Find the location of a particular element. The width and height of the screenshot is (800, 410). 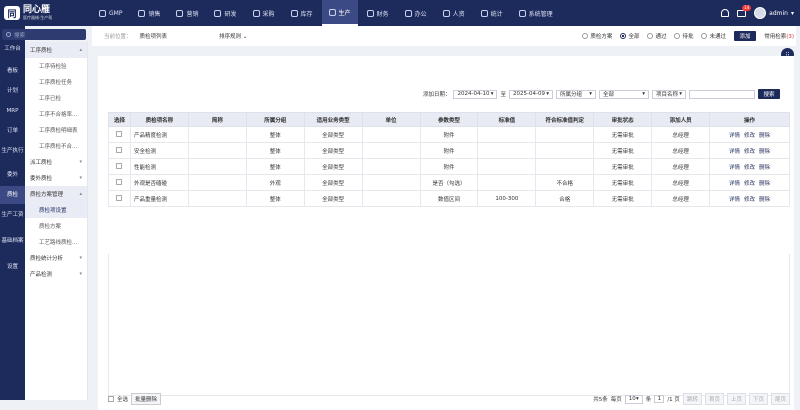

rail-item: 委外 is located at coordinates (12, 175).